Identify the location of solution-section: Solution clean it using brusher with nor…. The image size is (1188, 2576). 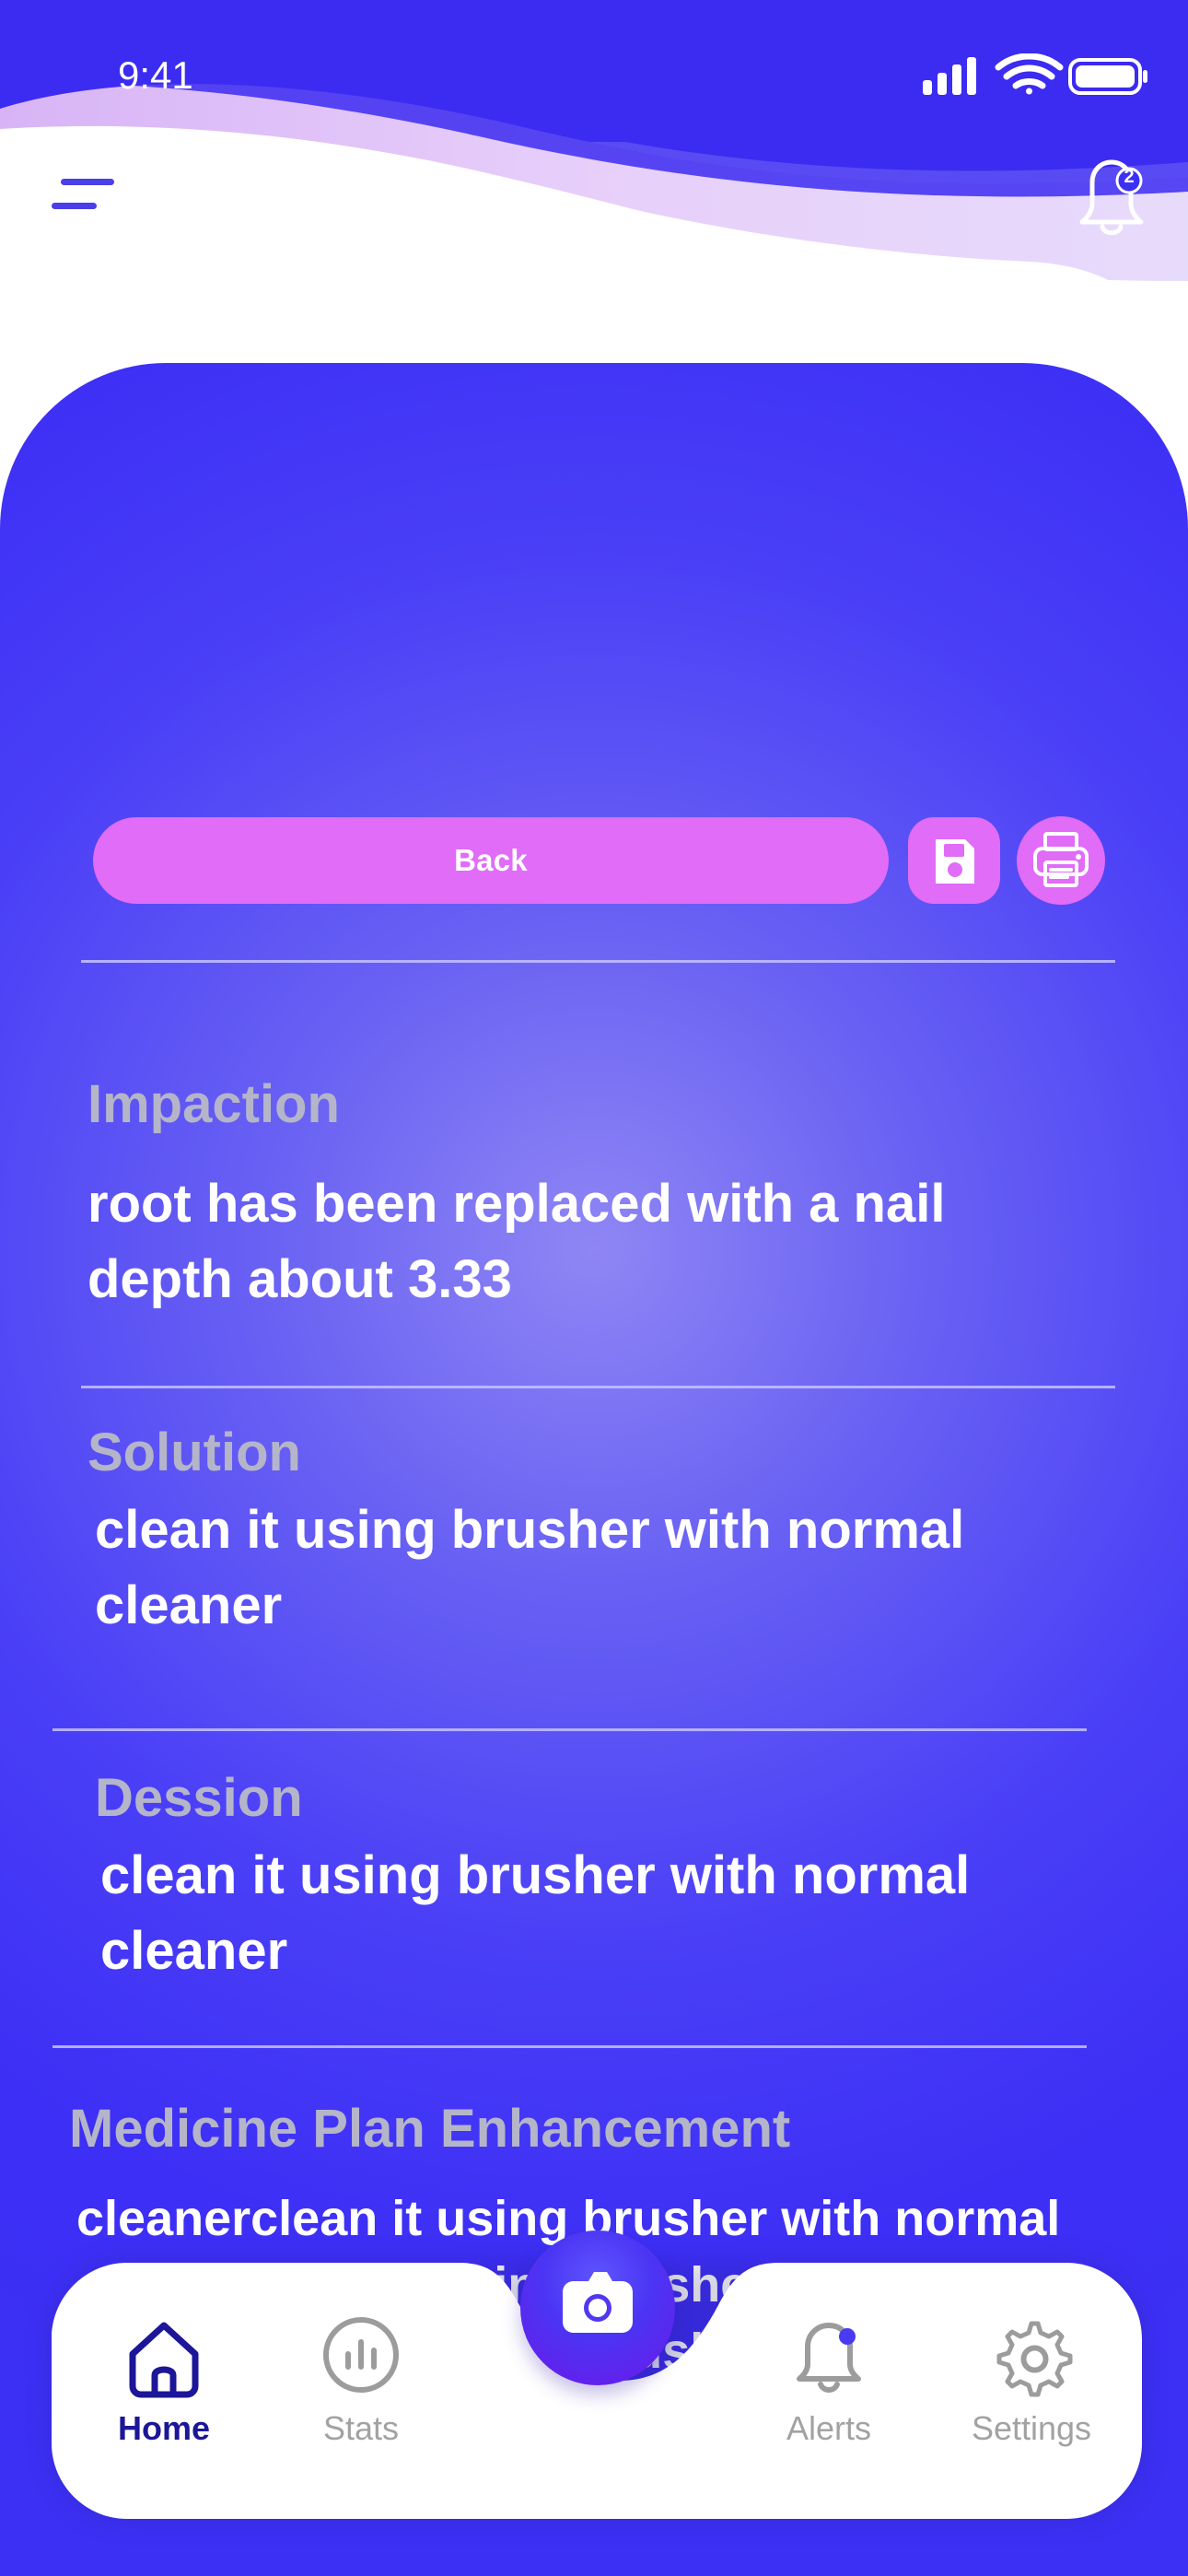
(598, 1535).